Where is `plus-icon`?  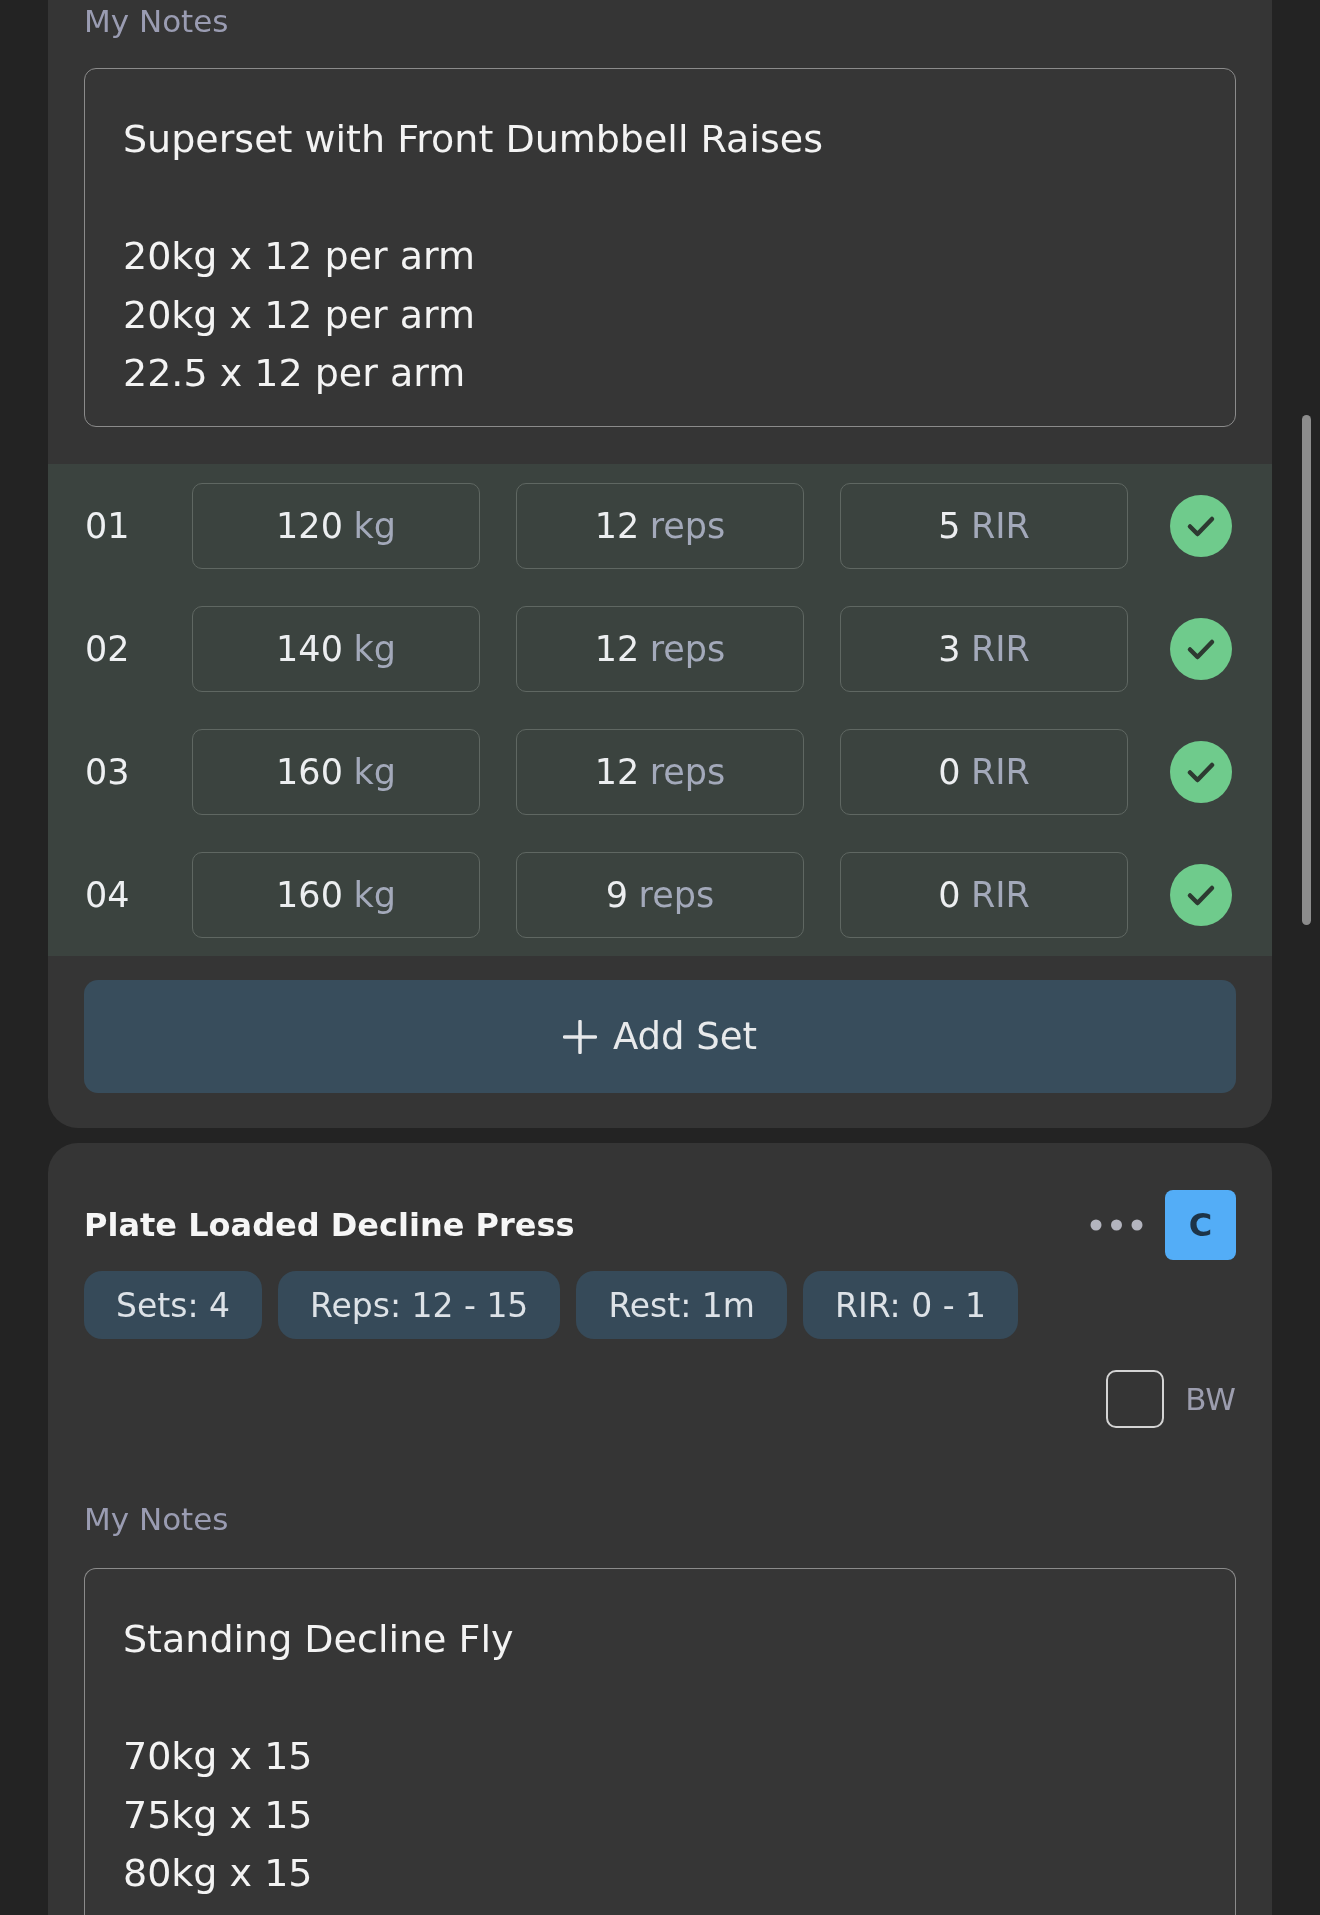 plus-icon is located at coordinates (579, 1036).